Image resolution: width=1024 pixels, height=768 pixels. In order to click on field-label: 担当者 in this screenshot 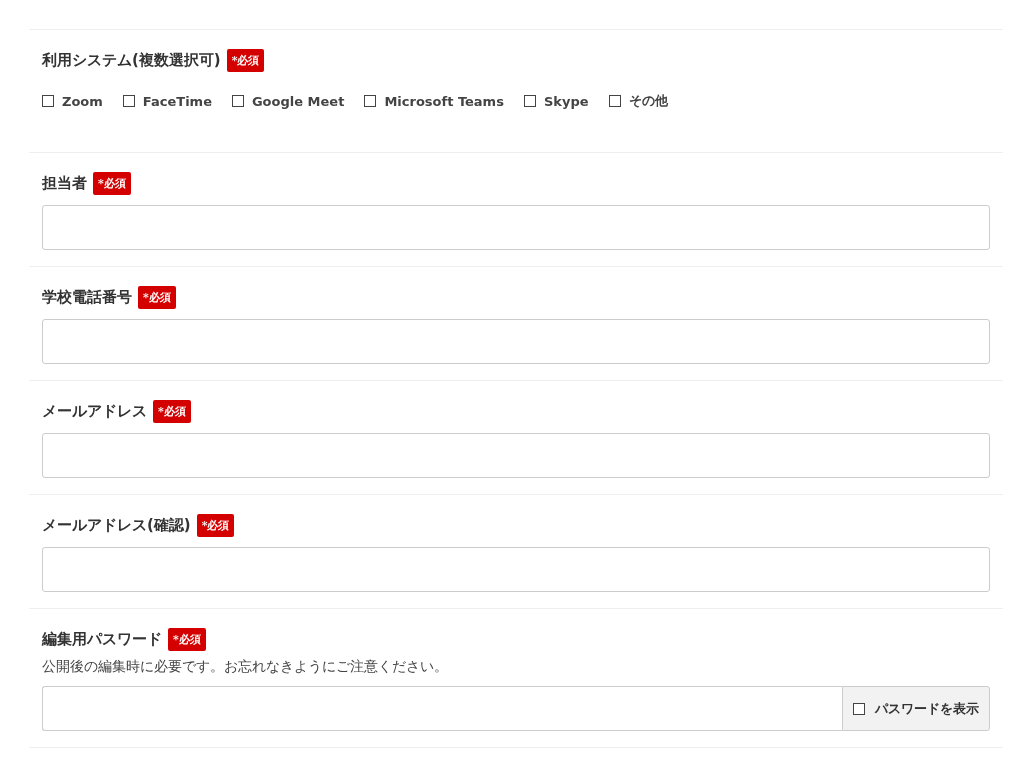, I will do `click(64, 183)`.